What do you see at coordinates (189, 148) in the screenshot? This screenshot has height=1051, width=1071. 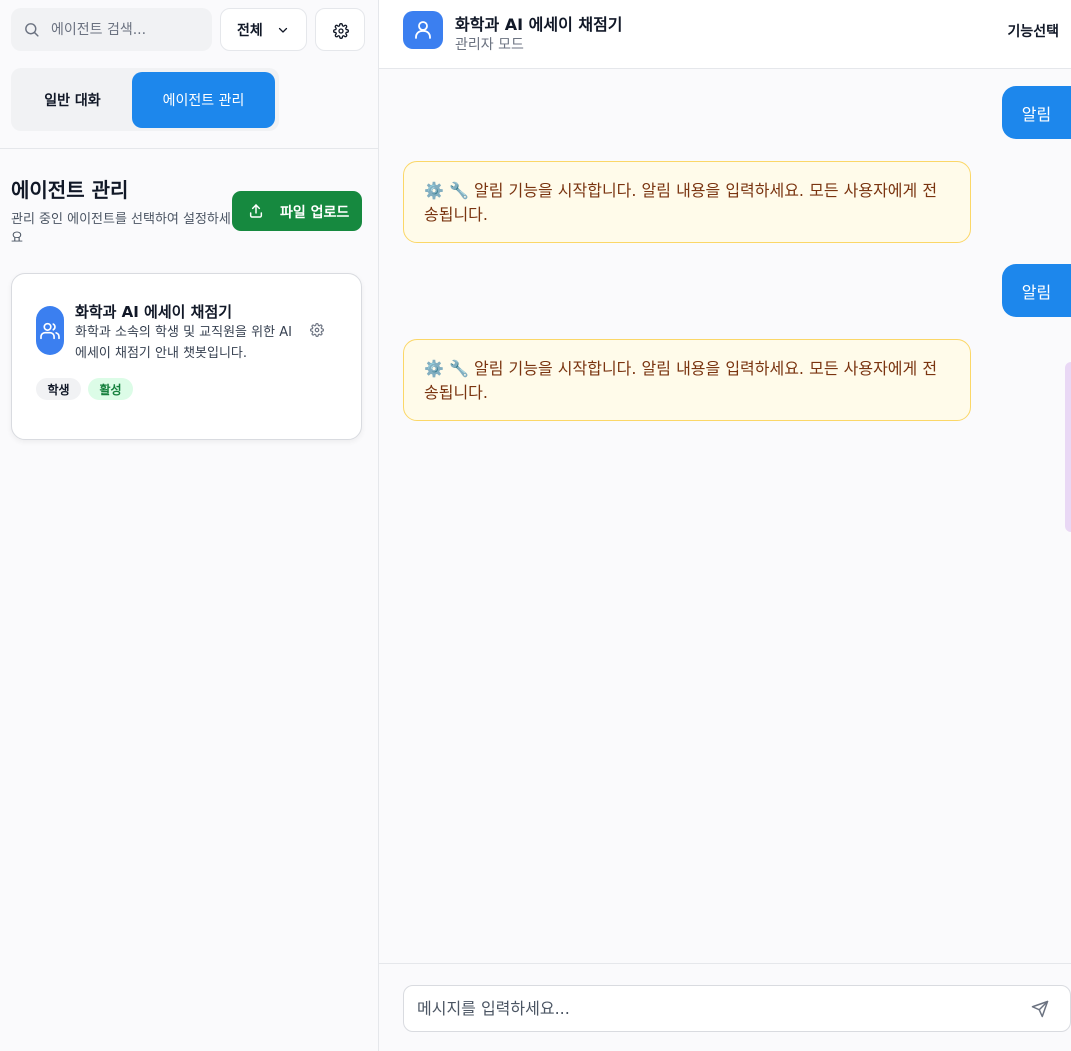 I see `divider` at bounding box center [189, 148].